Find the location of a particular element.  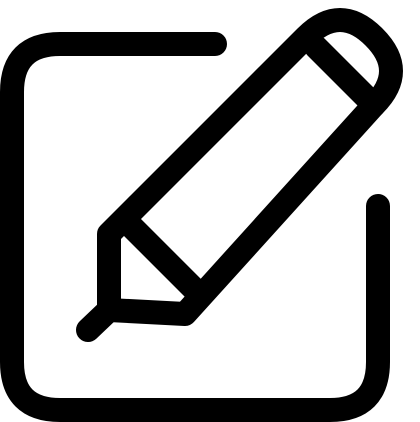

pencil-ferrule-line is located at coordinates (345, 76).